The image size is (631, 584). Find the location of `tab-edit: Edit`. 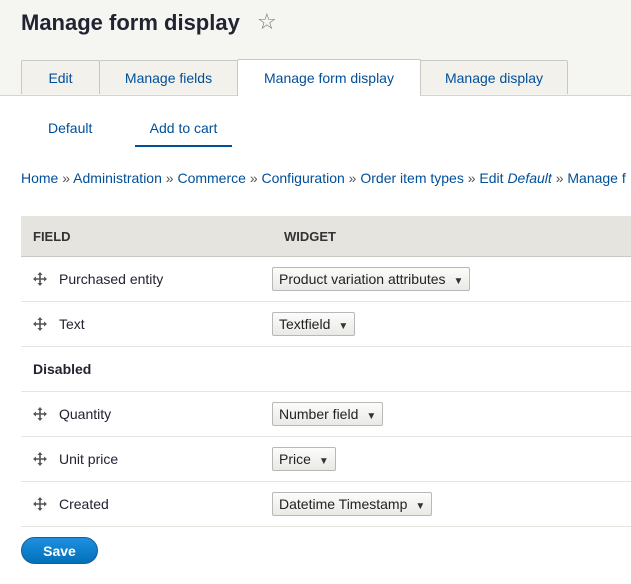

tab-edit: Edit is located at coordinates (60, 77).